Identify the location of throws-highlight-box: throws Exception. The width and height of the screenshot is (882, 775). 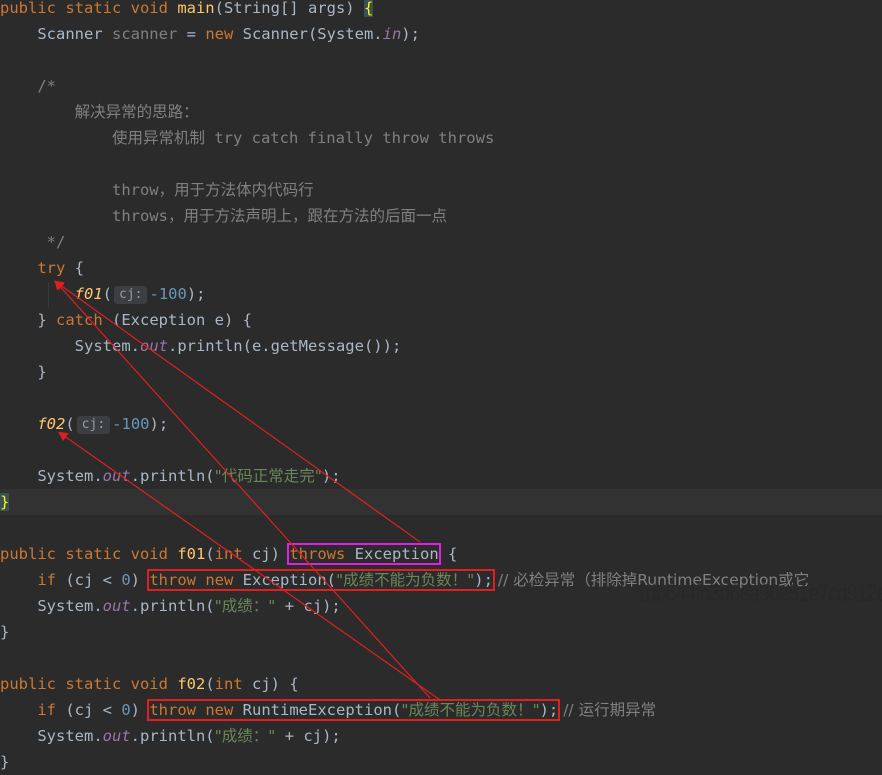
(364, 554).